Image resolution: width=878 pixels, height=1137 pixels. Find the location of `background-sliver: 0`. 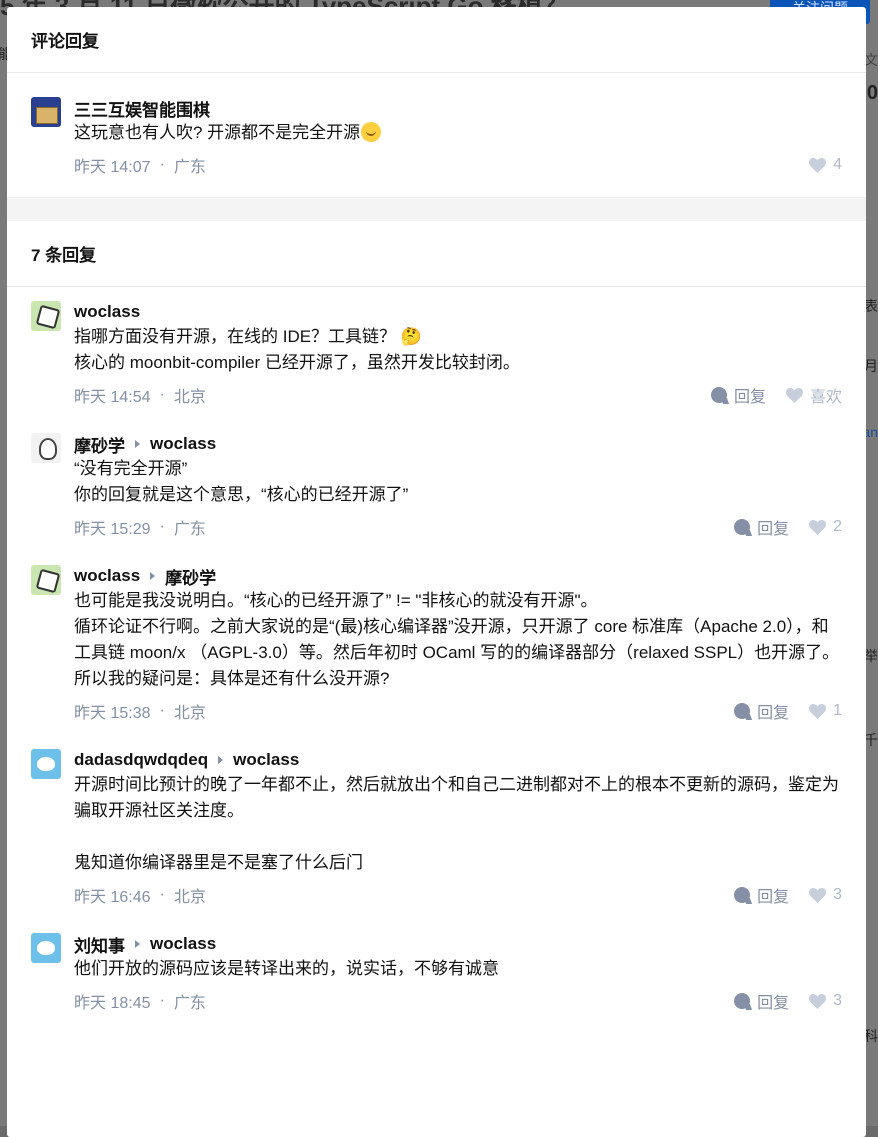

background-sliver: 0 is located at coordinates (872, 93).